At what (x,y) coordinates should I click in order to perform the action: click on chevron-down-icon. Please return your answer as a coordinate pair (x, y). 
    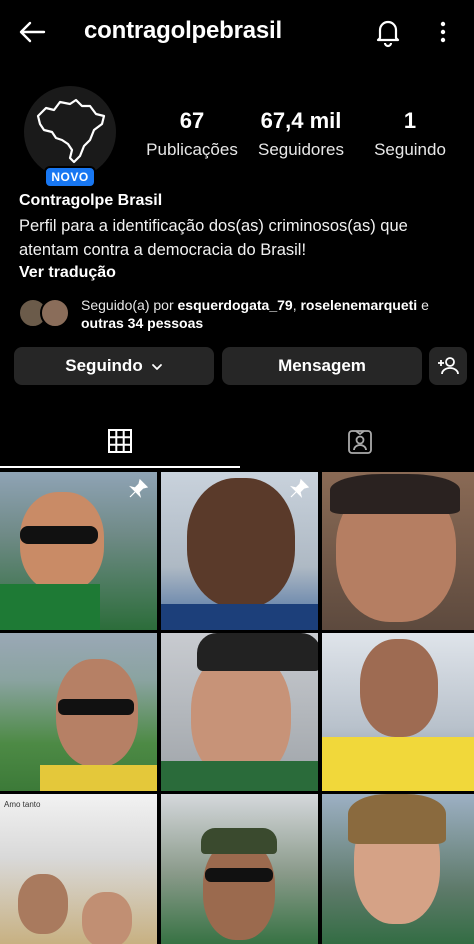
    Looking at the image, I should click on (157, 367).